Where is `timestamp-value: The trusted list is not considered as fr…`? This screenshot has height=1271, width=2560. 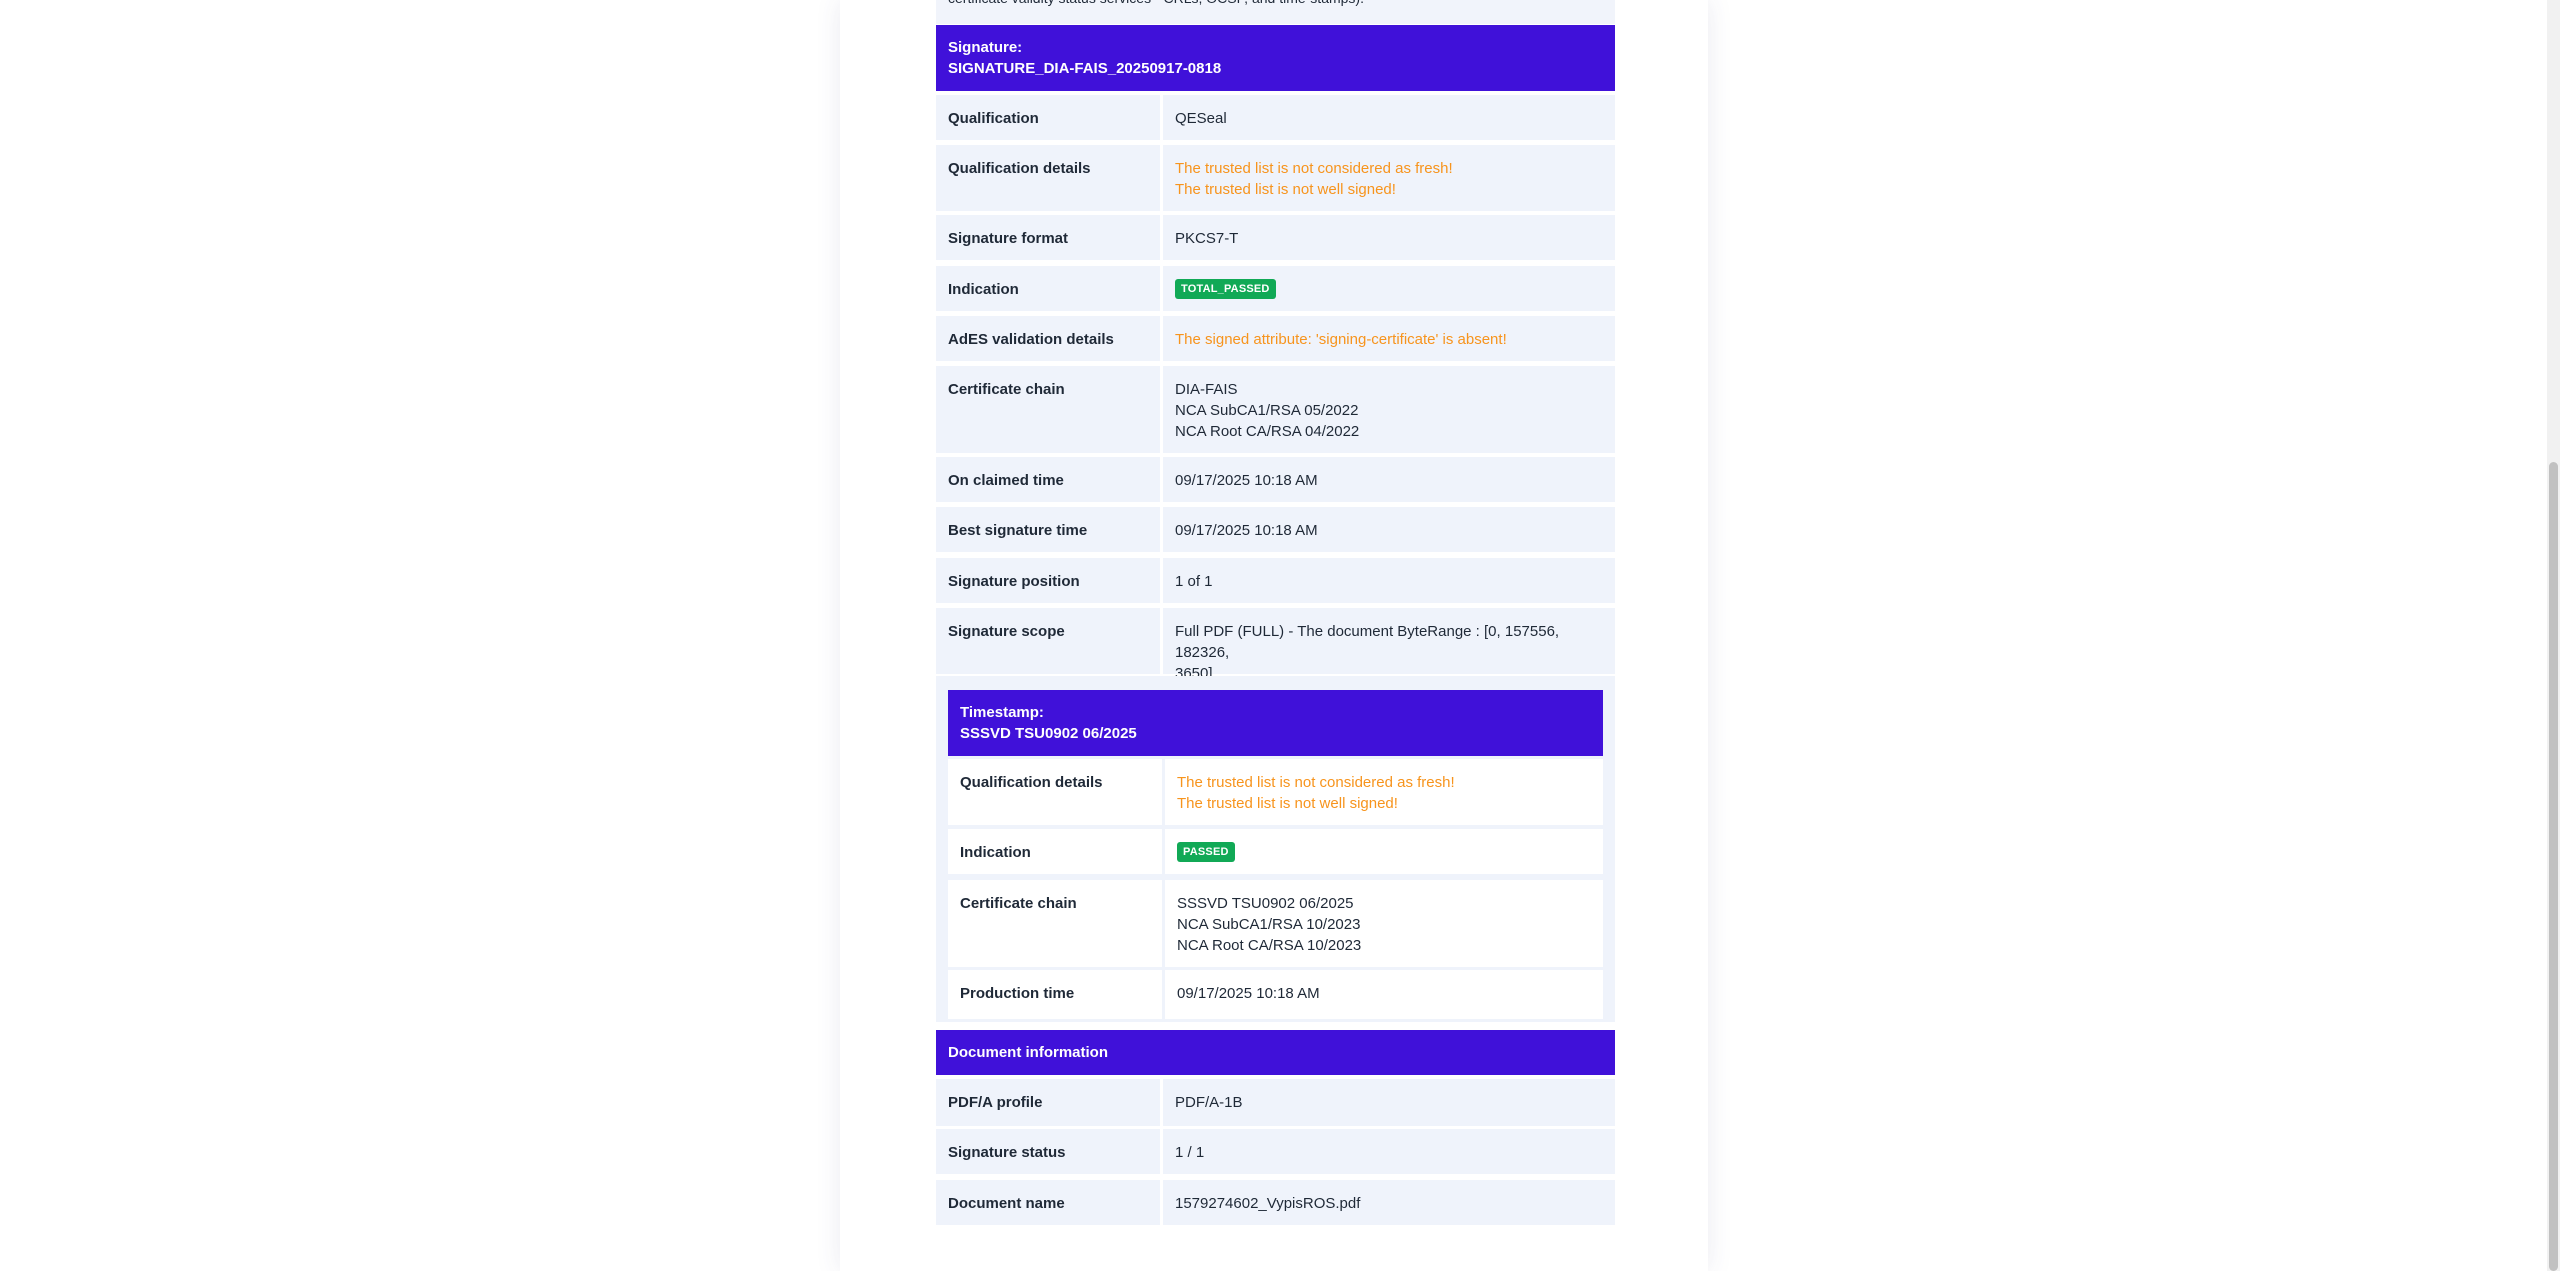
timestamp-value: The trusted list is not considered as fr… is located at coordinates (1384, 792).